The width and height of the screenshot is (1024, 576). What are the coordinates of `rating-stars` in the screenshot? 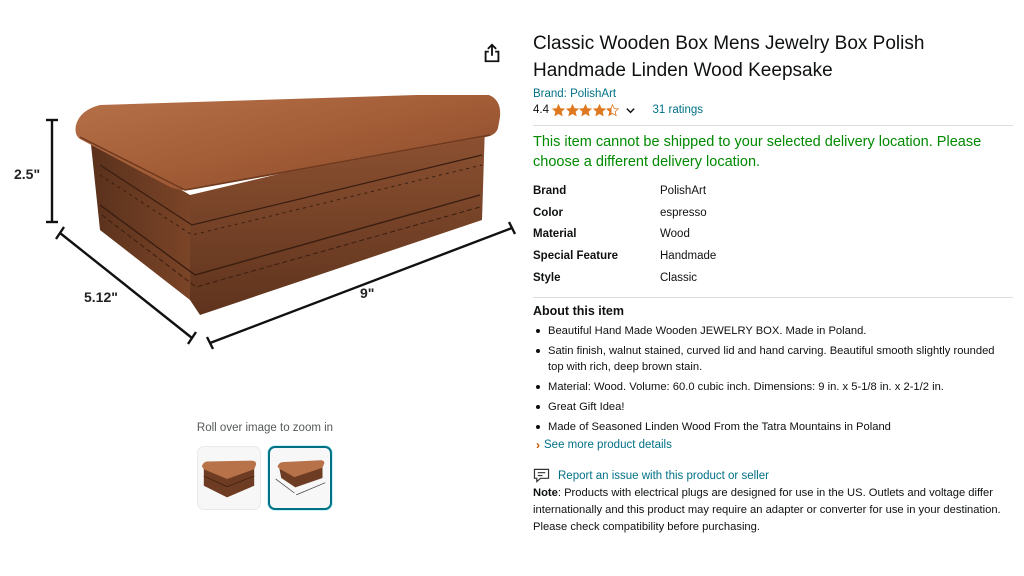 It's located at (586, 110).